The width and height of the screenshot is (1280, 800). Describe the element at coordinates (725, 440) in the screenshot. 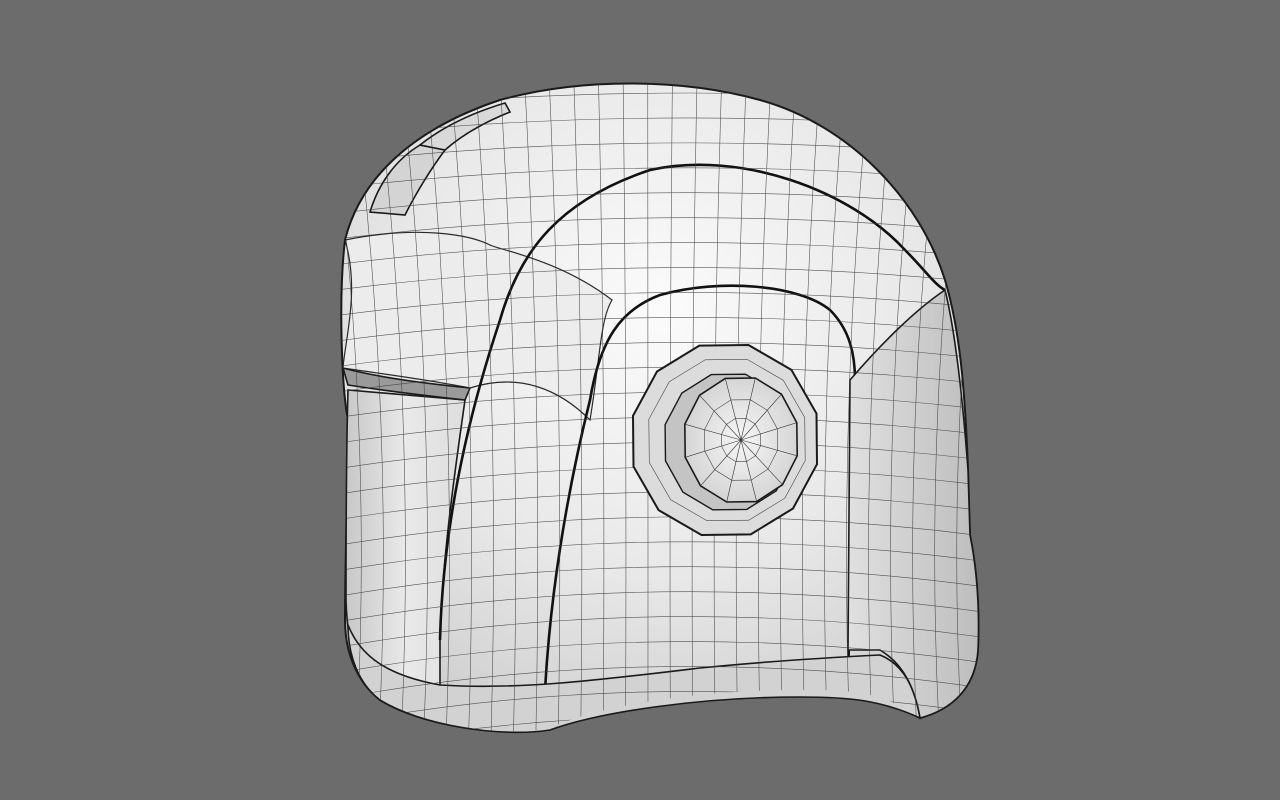

I see `ear-piece` at that location.